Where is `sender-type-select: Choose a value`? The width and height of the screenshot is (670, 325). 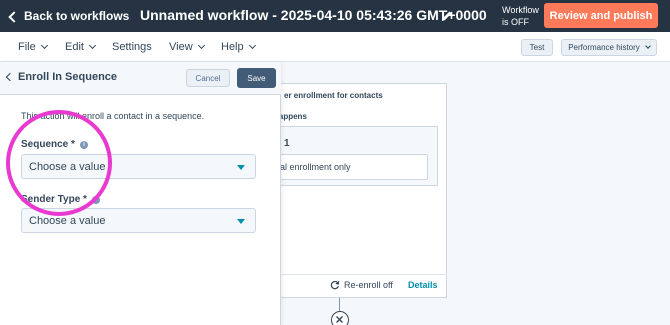 sender-type-select: Choose a value is located at coordinates (138, 220).